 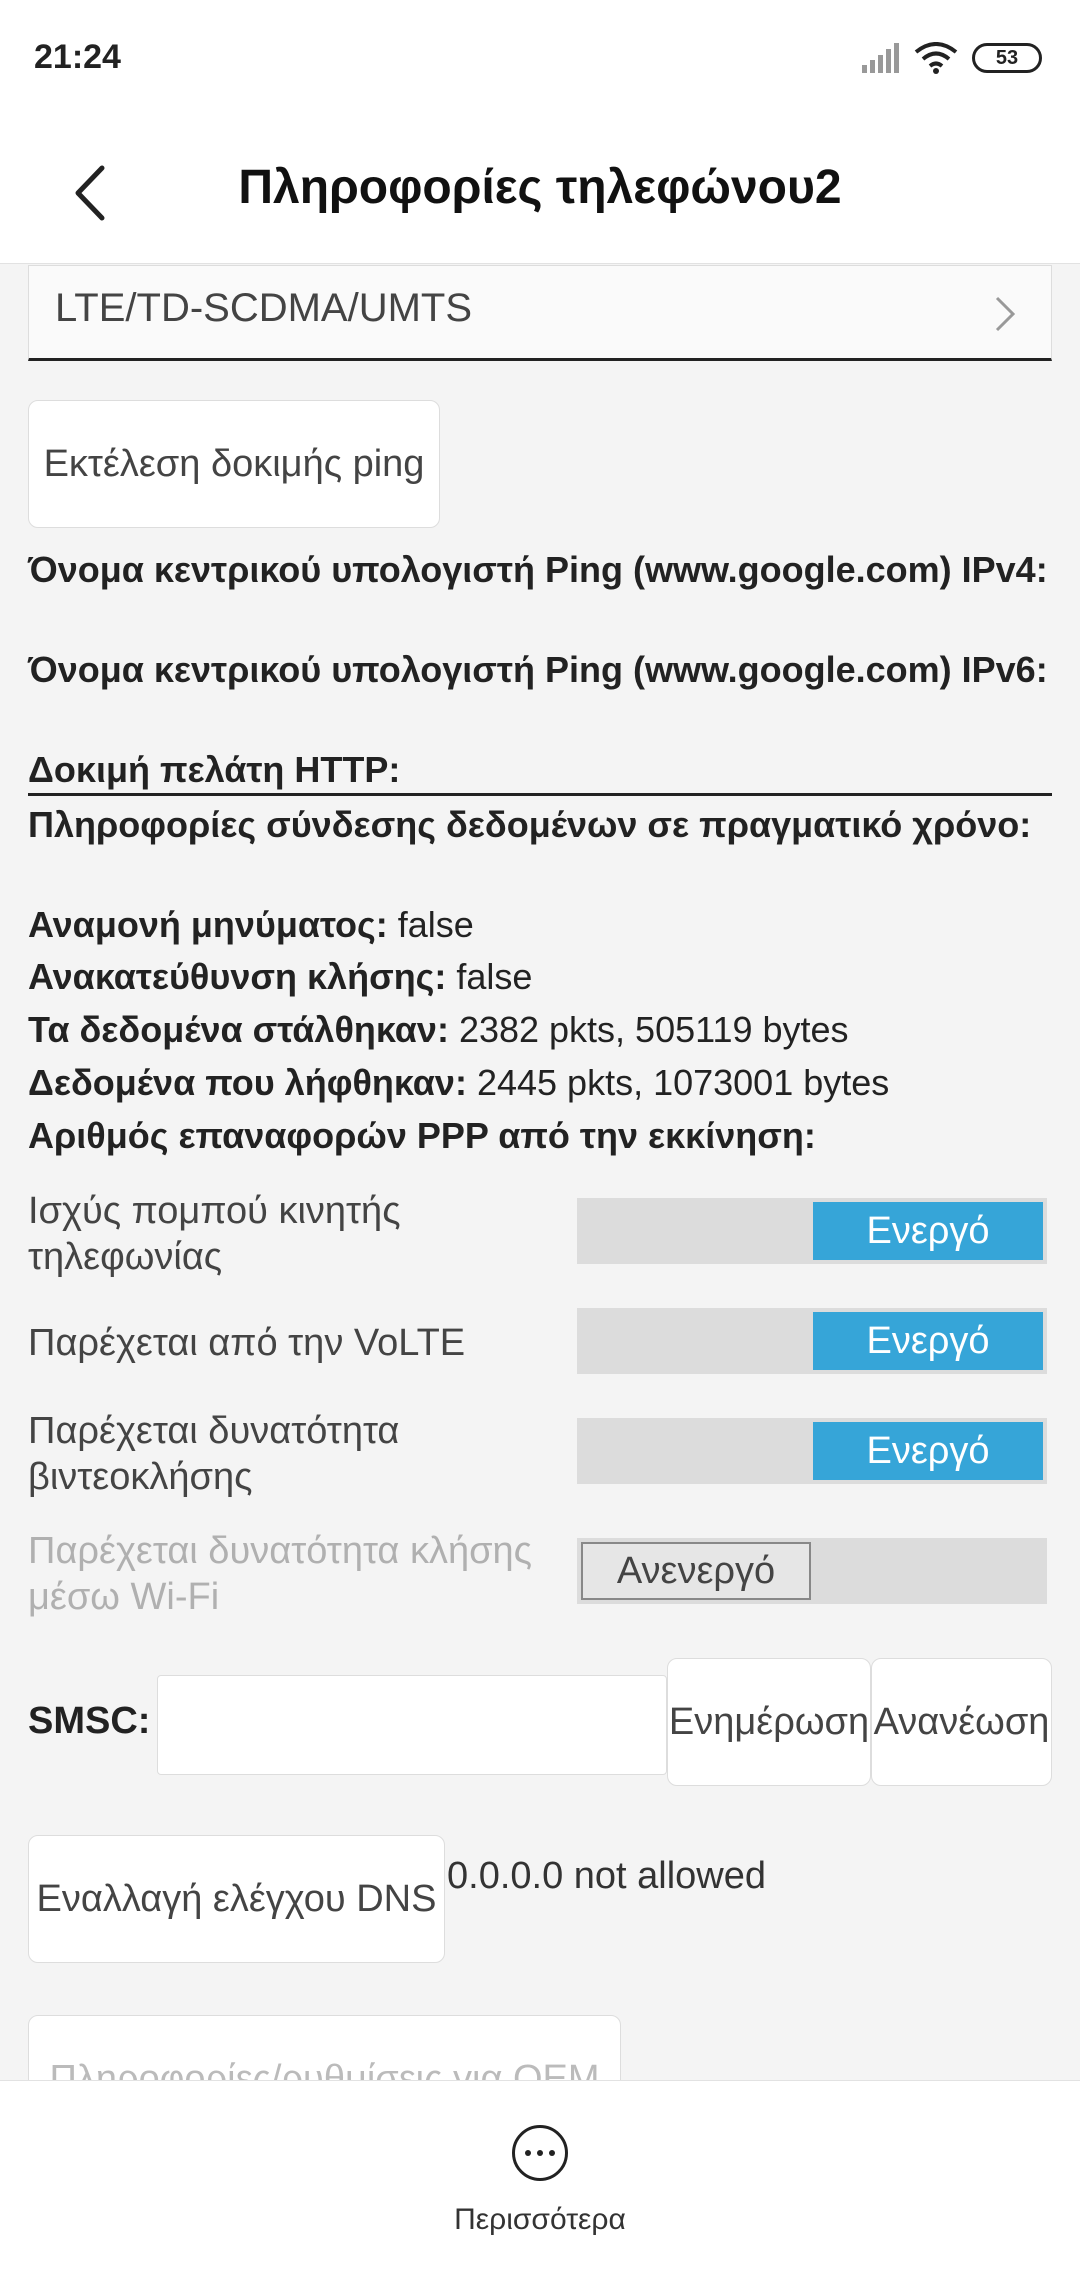 What do you see at coordinates (280, 1574) in the screenshot?
I see `wifi-calling-provisioned-label: Παρέχεται δυνατότητα κλήσης μέσω Wi-Fi` at bounding box center [280, 1574].